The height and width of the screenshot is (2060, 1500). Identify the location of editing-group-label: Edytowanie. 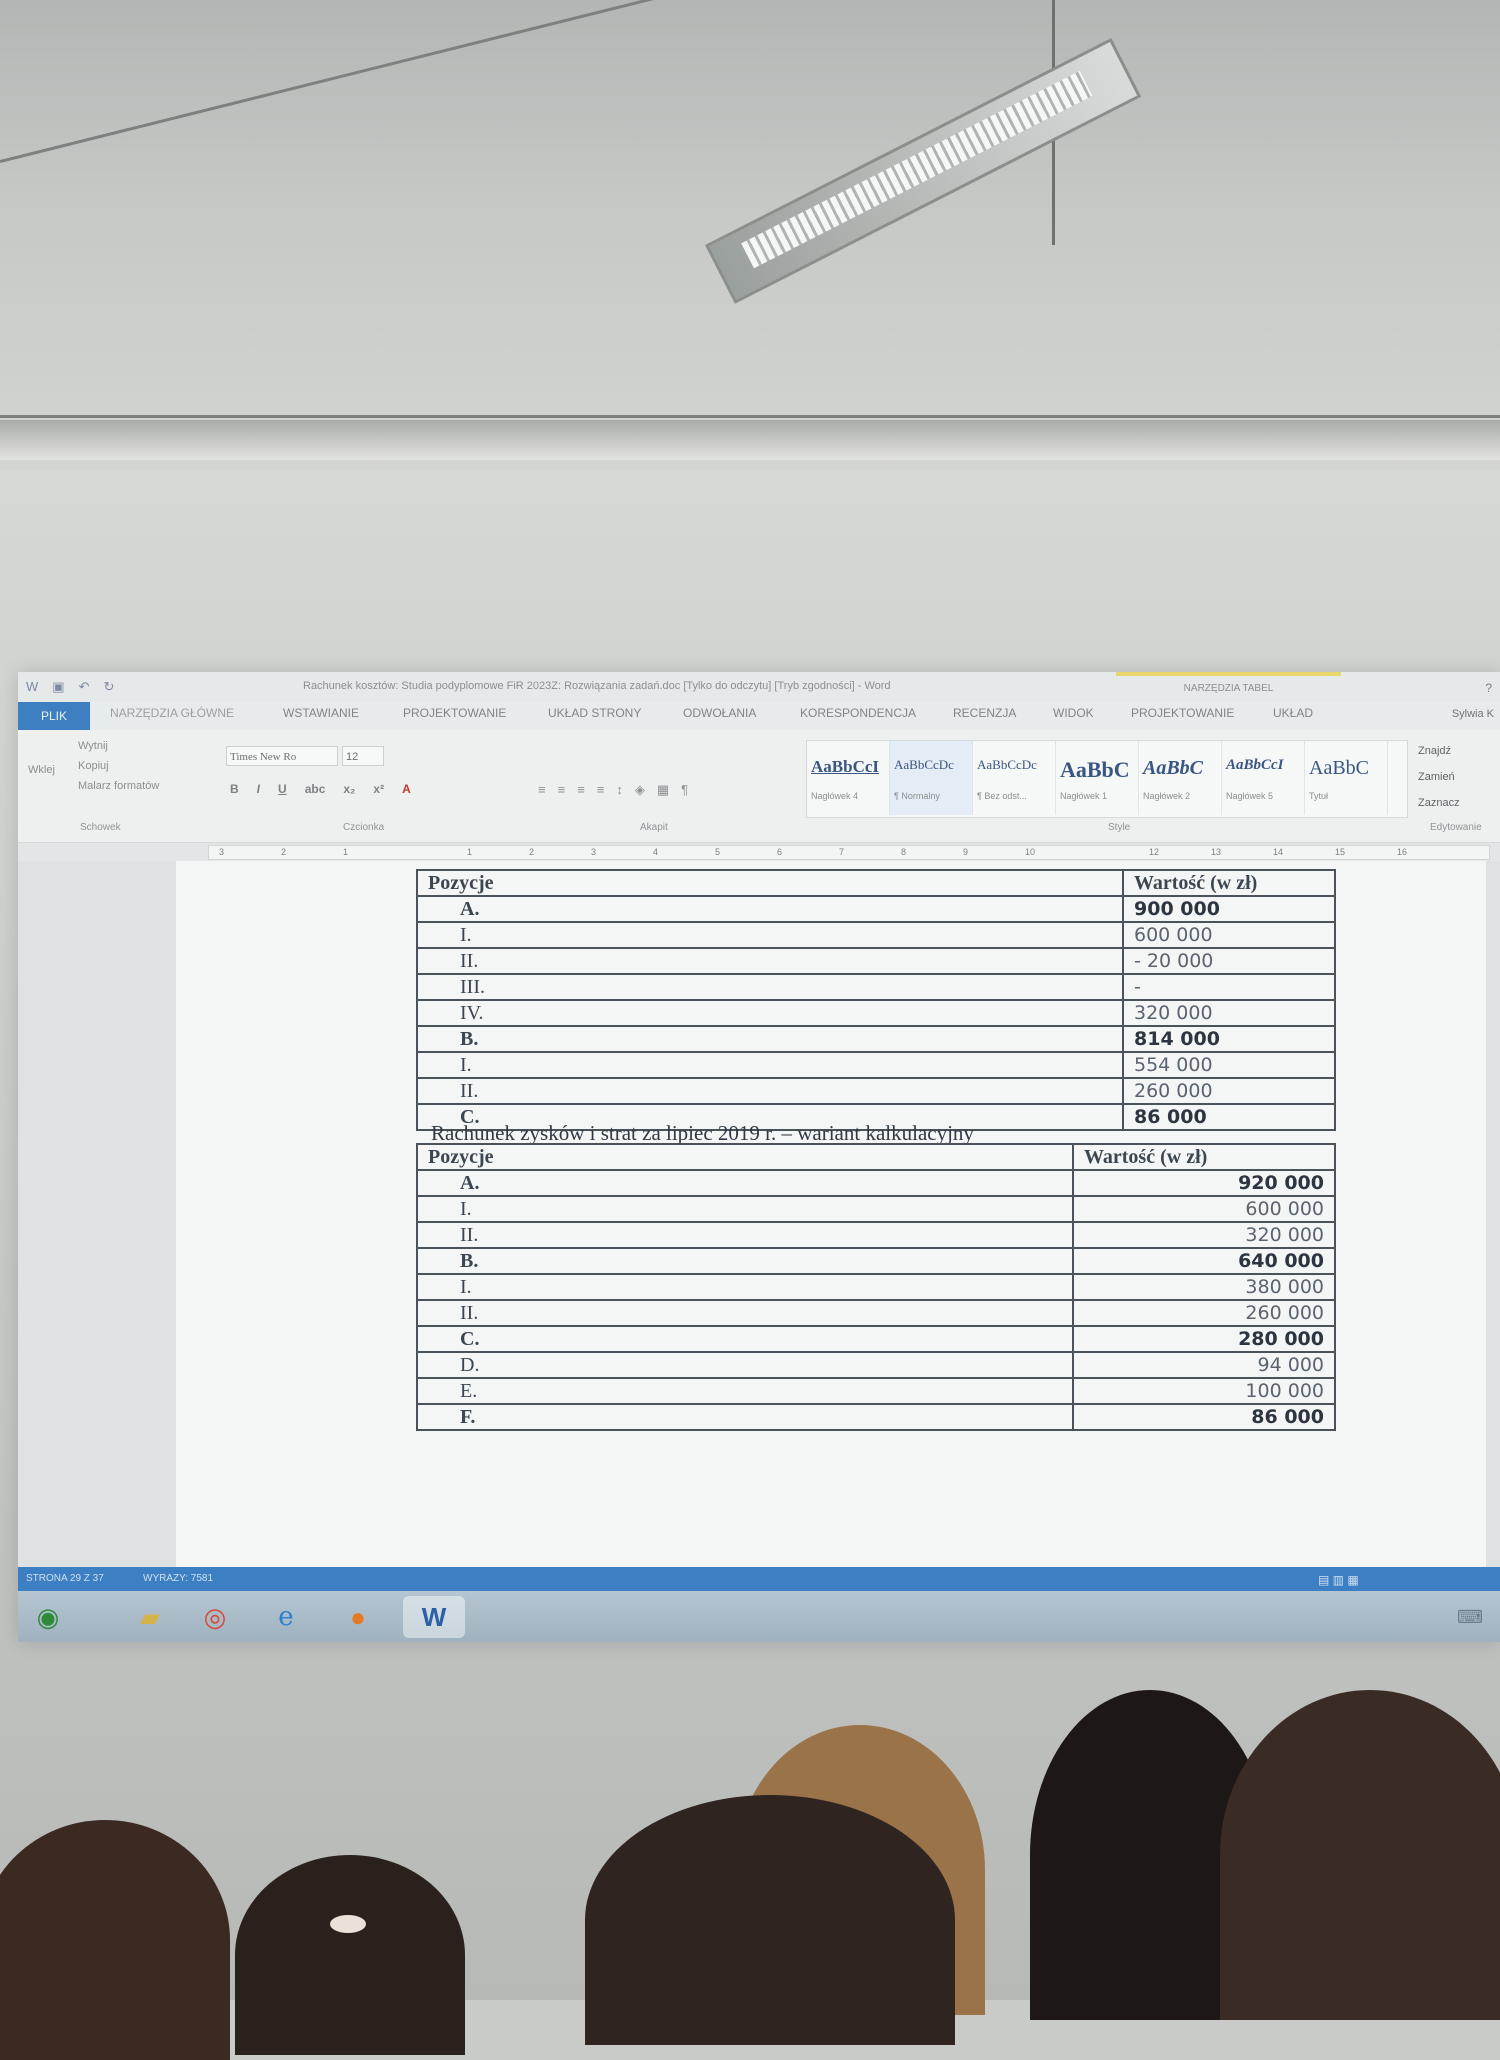
(1456, 827).